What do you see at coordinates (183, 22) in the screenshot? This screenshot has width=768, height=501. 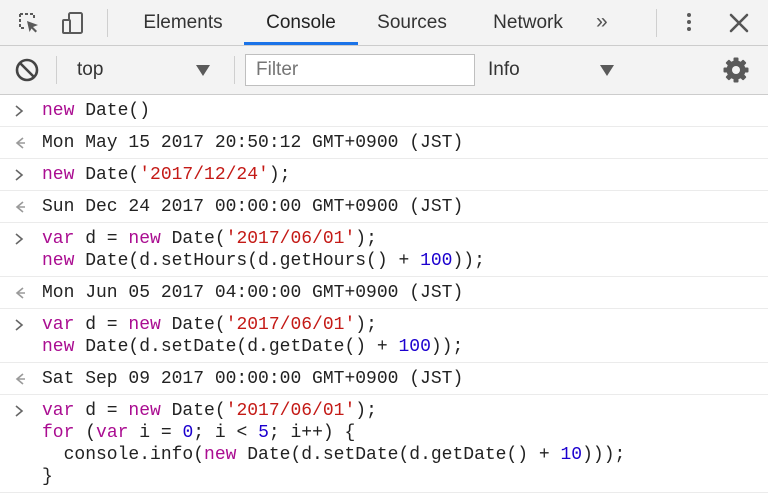 I see `tab-elements: Elements` at bounding box center [183, 22].